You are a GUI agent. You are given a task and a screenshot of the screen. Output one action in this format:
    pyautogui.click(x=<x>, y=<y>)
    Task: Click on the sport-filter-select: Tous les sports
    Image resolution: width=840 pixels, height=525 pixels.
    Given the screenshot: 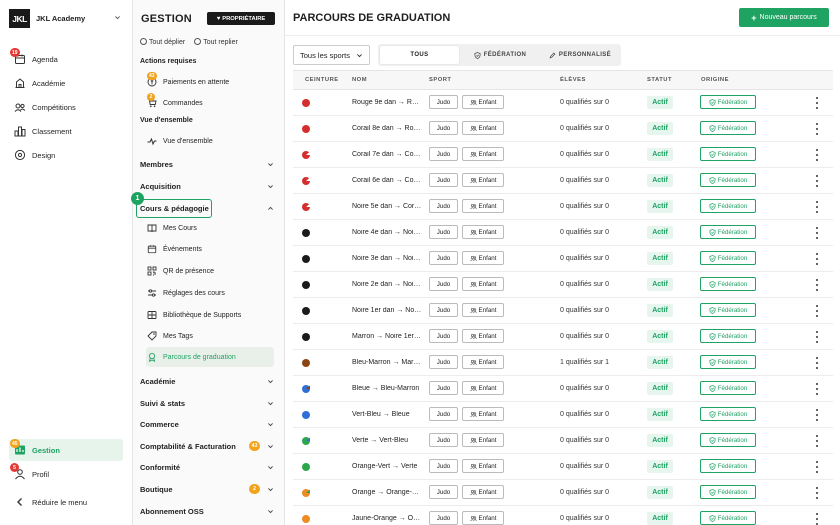 What is the action you would take?
    pyautogui.click(x=331, y=55)
    